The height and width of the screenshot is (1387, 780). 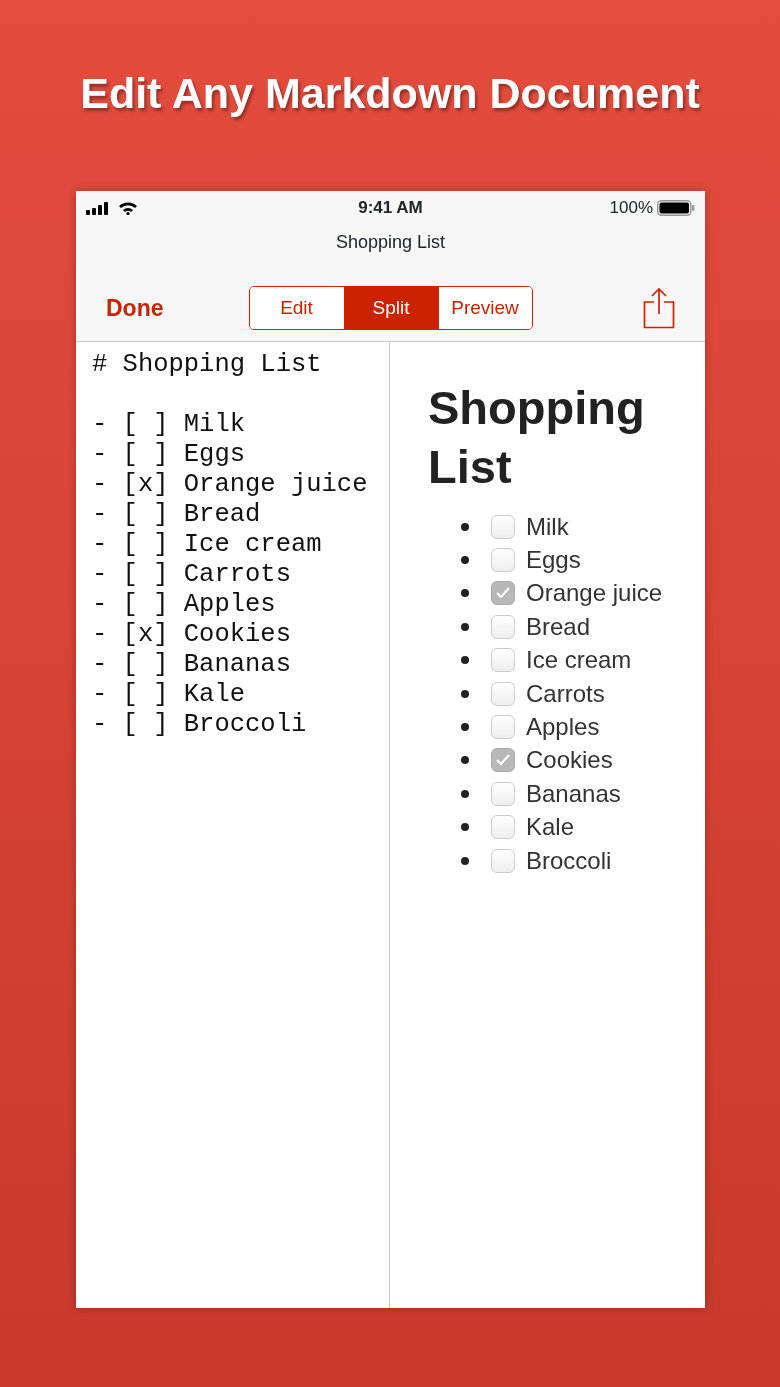 What do you see at coordinates (537, 437) in the screenshot?
I see `preview-heading: Shopping List` at bounding box center [537, 437].